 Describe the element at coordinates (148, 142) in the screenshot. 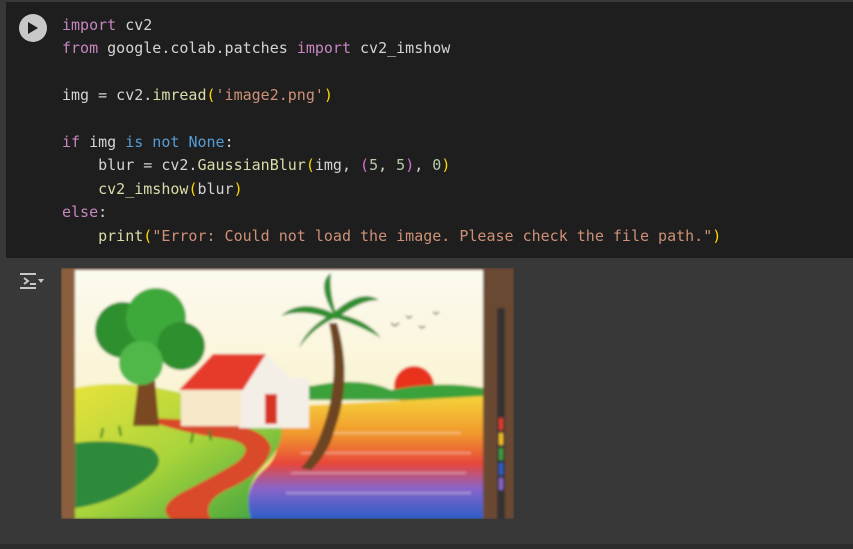

I see `code-line-6: if img is not None:` at that location.